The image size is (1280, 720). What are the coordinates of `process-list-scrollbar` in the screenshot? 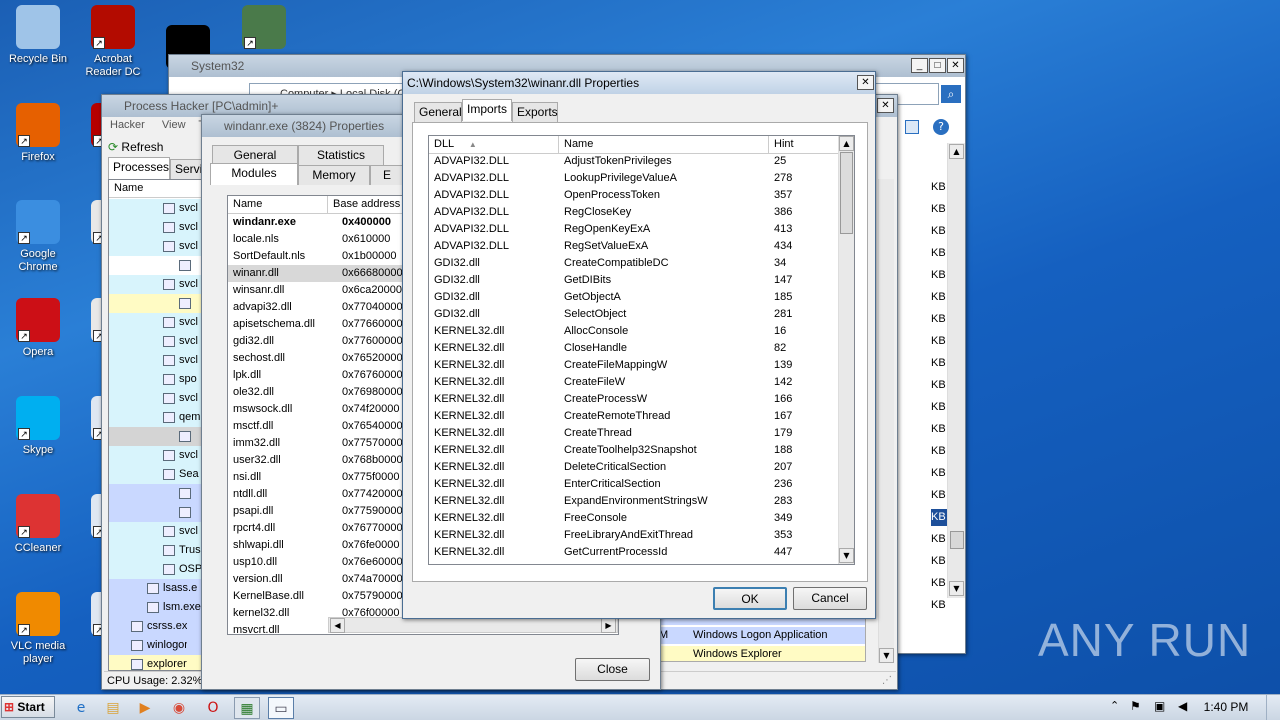 It's located at (886, 421).